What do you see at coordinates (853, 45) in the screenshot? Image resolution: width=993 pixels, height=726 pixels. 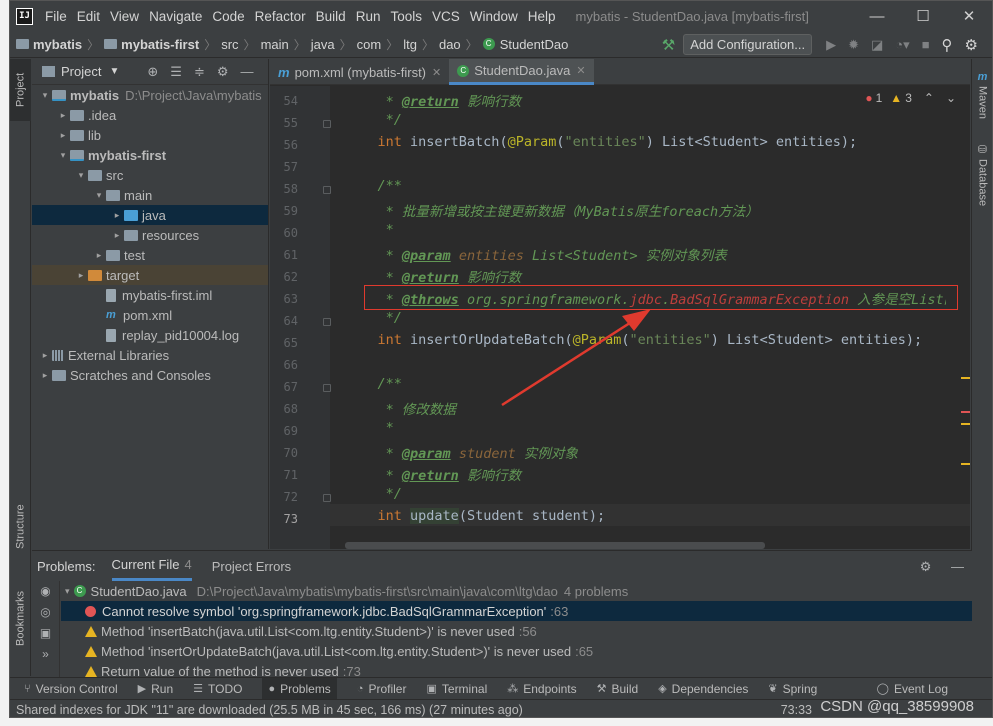 I see `debug-icon: ✹` at bounding box center [853, 45].